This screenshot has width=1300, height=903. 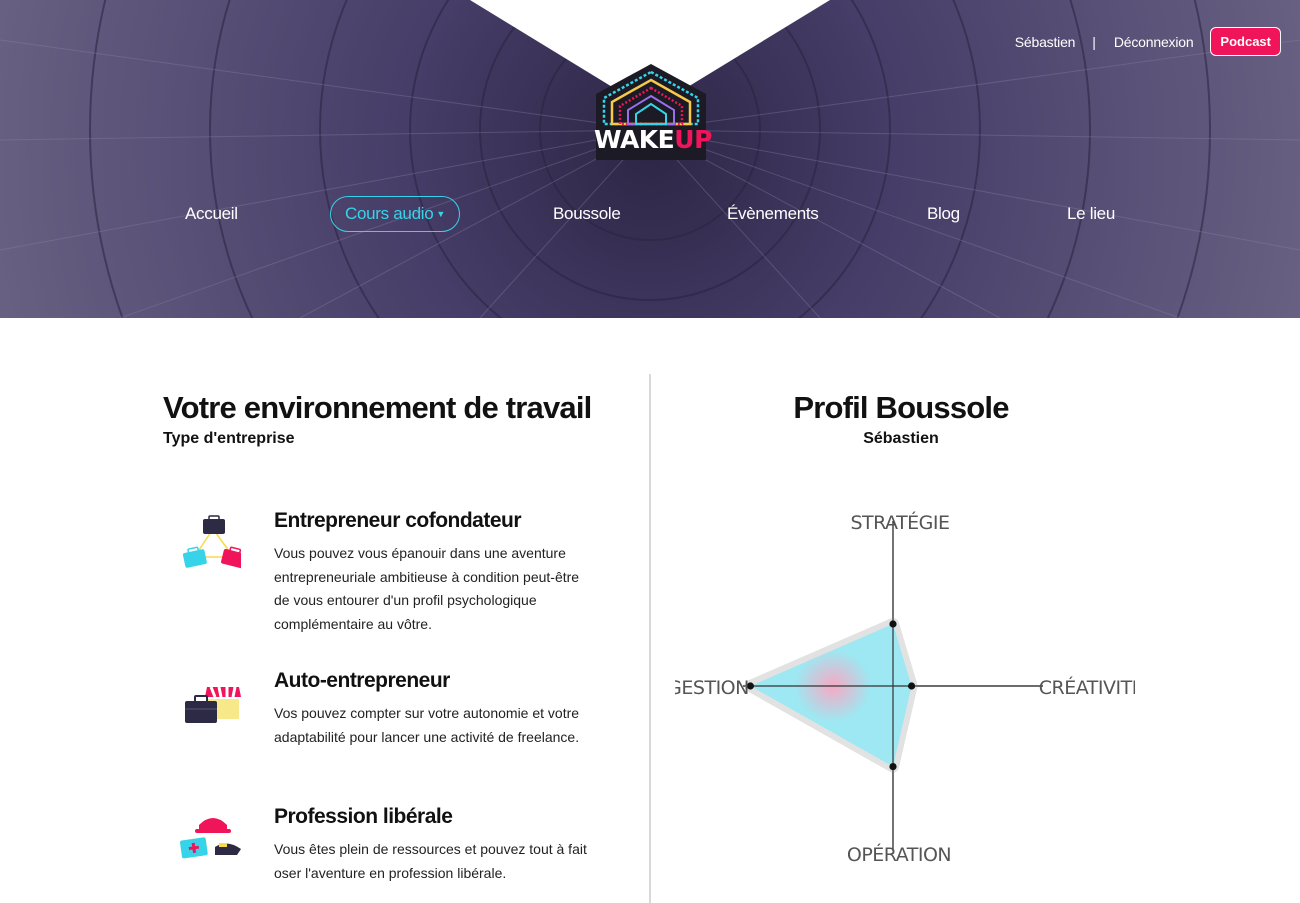 I want to click on compass-profile-section: Profil Boussole Sébastien, so click(x=901, y=417).